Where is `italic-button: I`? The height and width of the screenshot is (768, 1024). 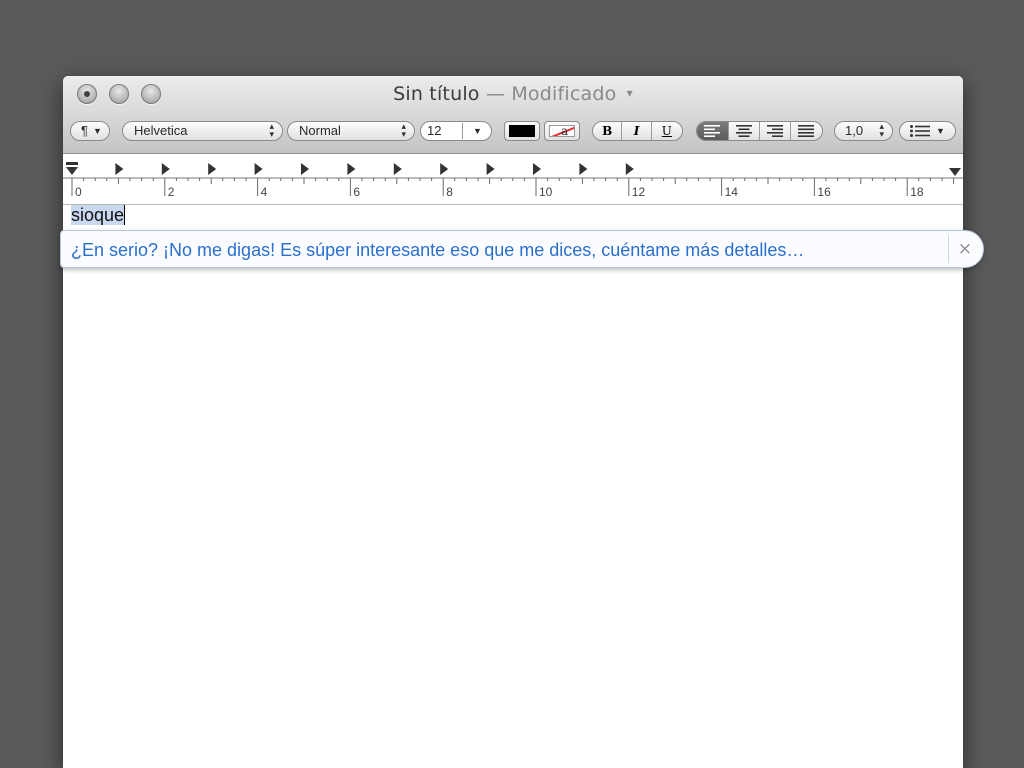 italic-button: I is located at coordinates (637, 131).